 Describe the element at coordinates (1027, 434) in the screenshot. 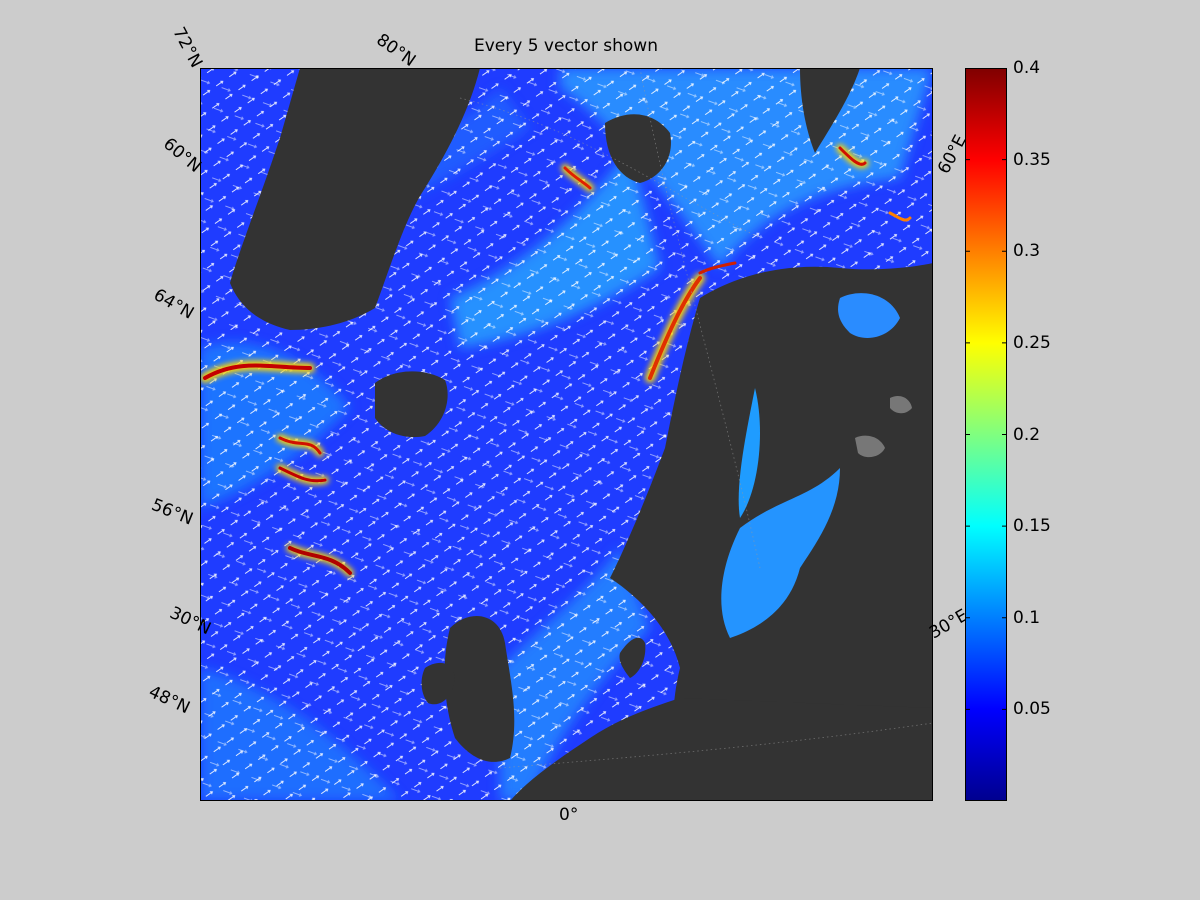

I see `colorbar-tick-label: 0.2` at that location.